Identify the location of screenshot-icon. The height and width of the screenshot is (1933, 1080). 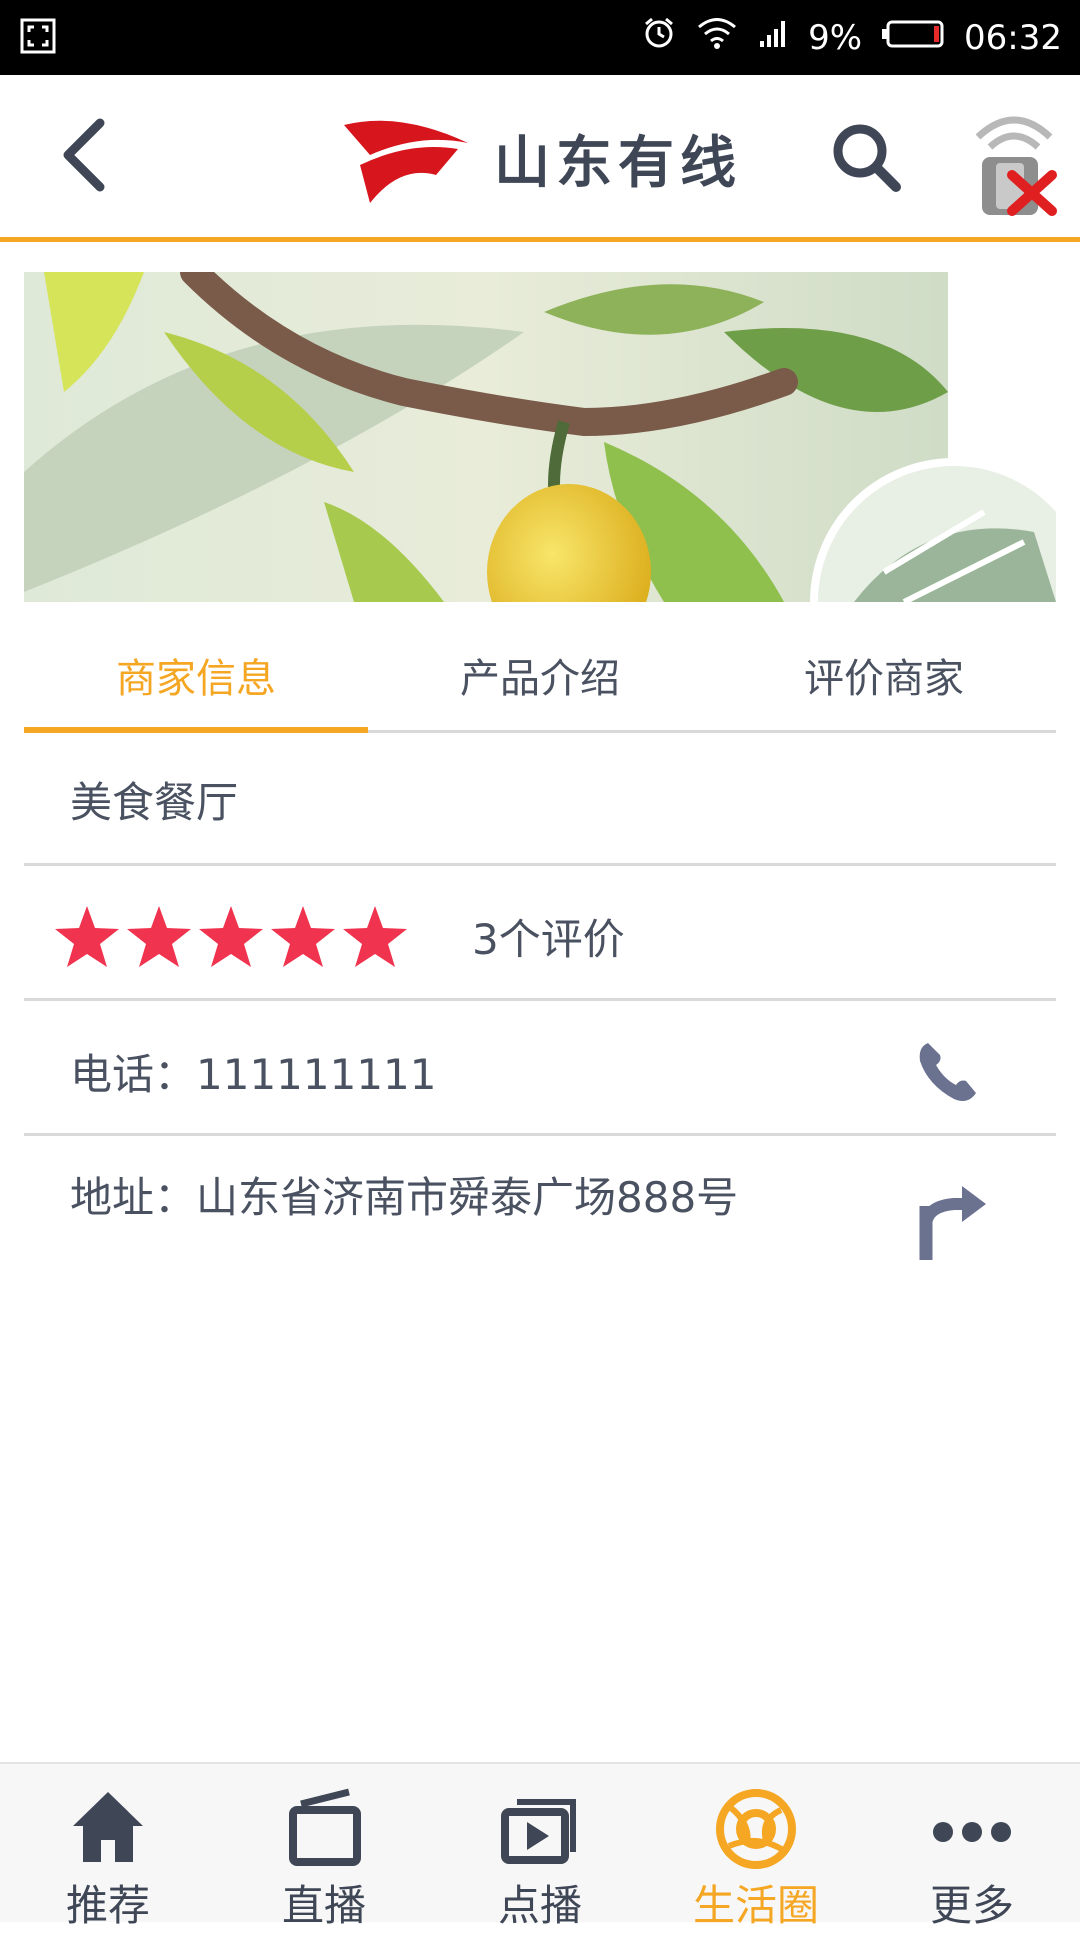
(38, 38).